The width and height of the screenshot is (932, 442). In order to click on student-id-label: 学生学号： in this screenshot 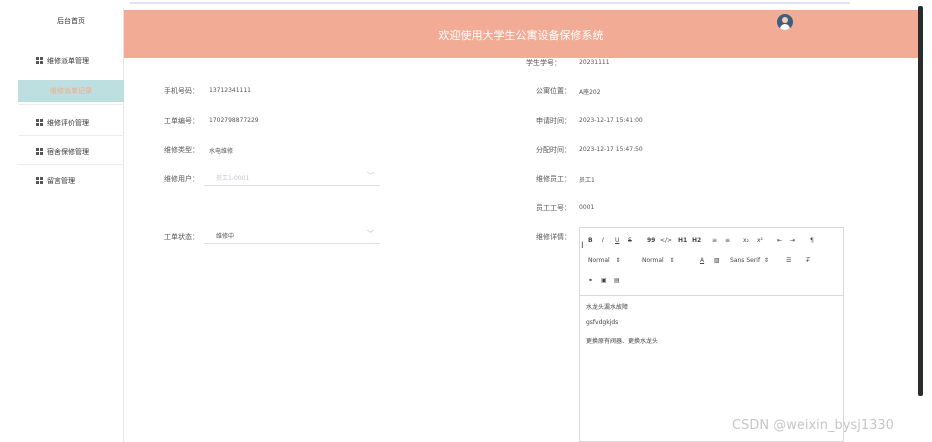, I will do `click(543, 63)`.